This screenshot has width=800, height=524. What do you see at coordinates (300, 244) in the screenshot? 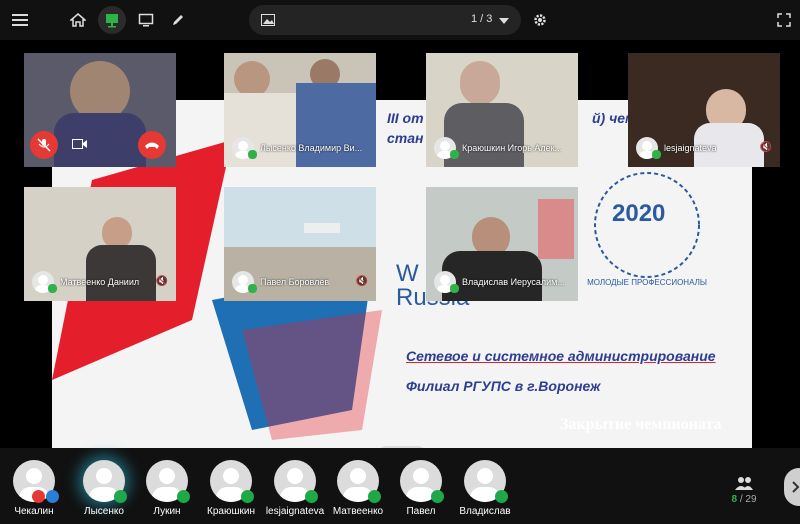
I see `video-tile: Павел Боровлёв 🔇` at bounding box center [300, 244].